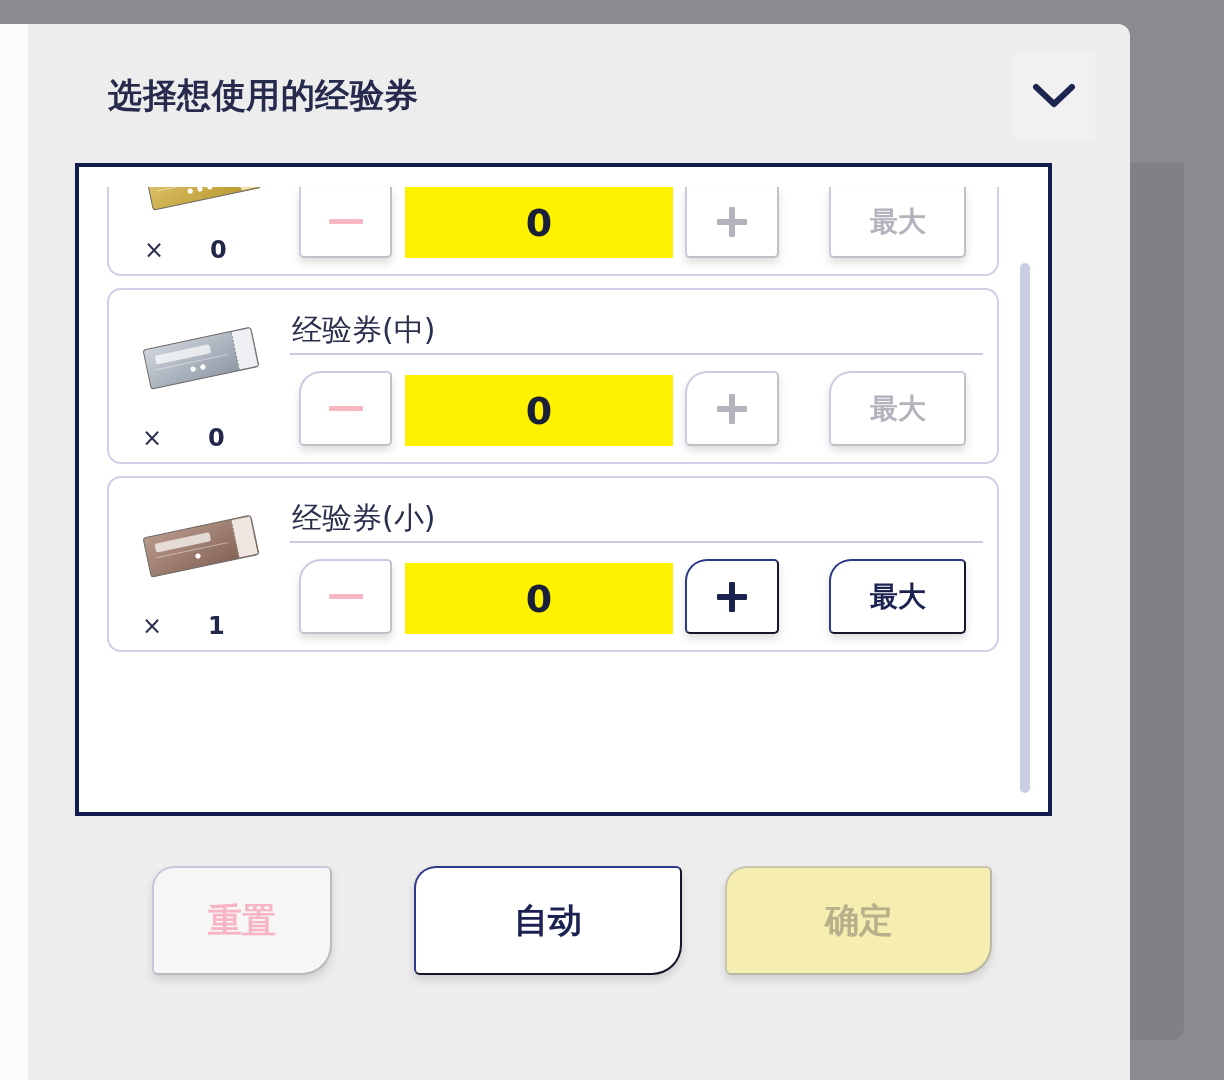  I want to click on ticket-name: 经验券(中), so click(364, 330).